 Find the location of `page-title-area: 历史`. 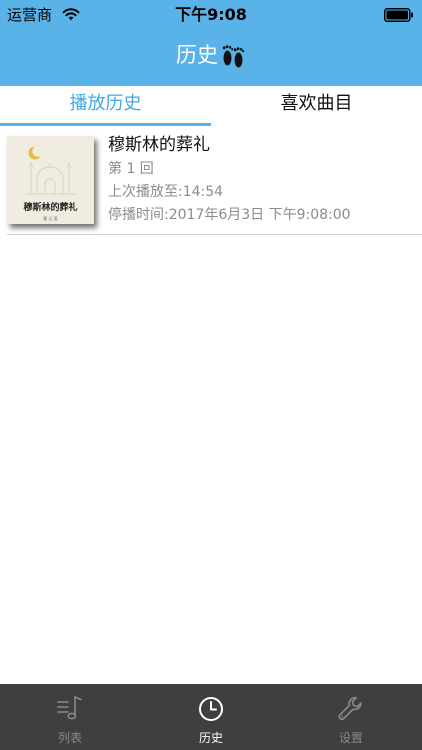

page-title-area: 历史 is located at coordinates (211, 57).